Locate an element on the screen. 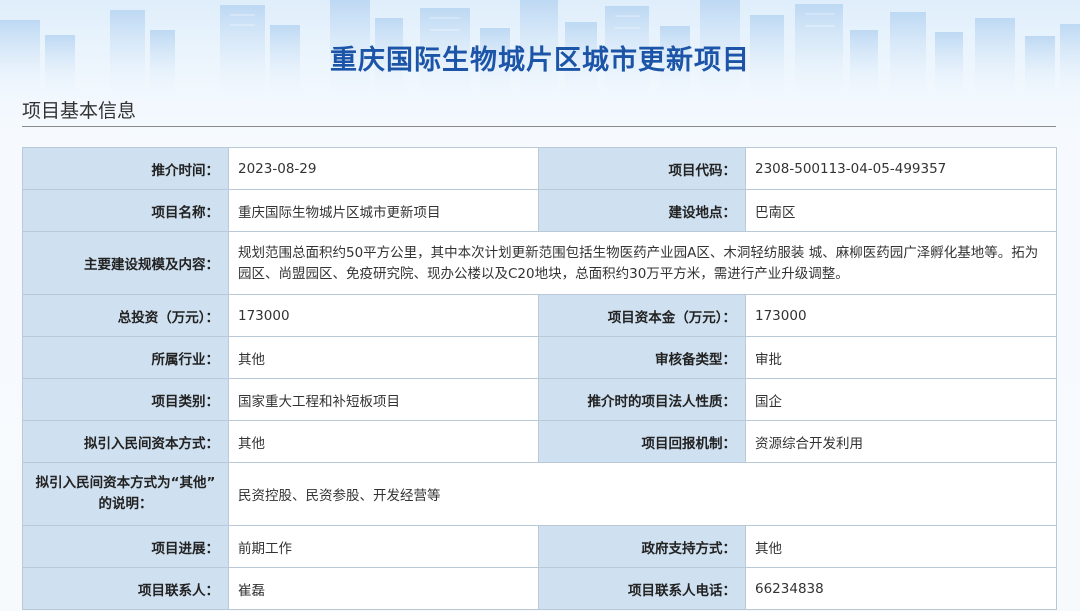 This screenshot has width=1080, height=611. table-row: 项目进展： 前期工作 政府支持方式： 其他 is located at coordinates (539, 546).